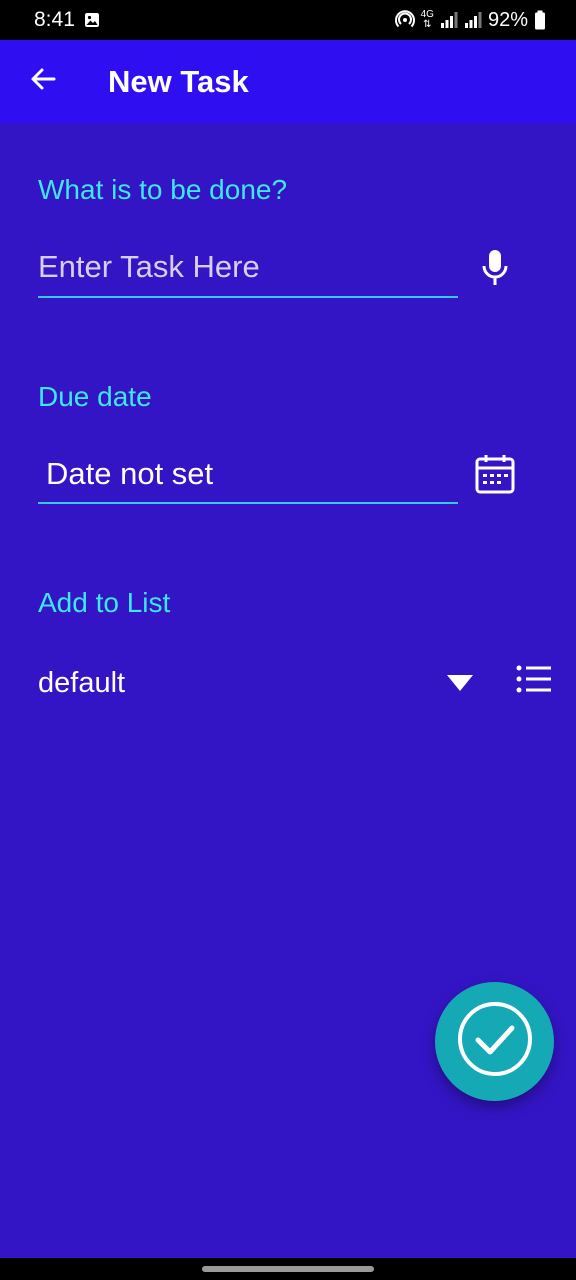  What do you see at coordinates (288, 20) in the screenshot?
I see `status-bar: 8:41 4G ⇅ 92%` at bounding box center [288, 20].